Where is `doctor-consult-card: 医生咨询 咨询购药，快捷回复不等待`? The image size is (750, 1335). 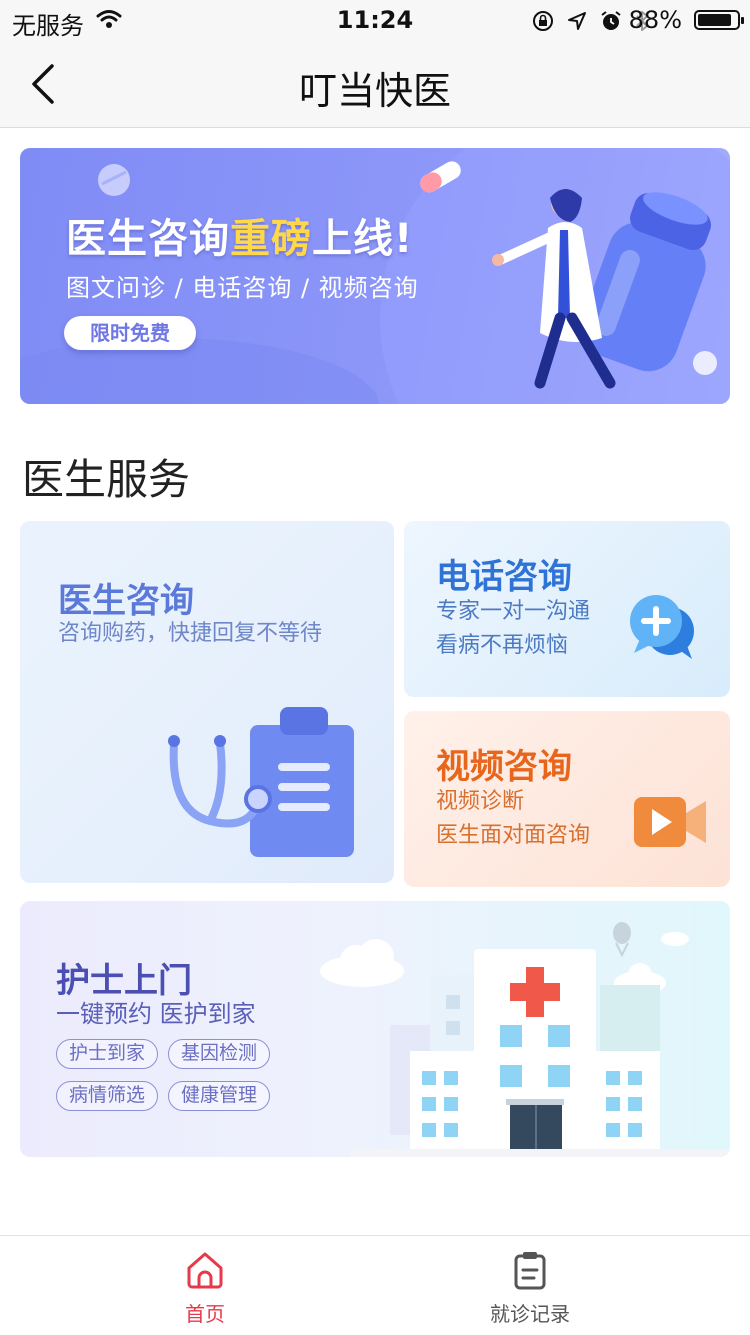 doctor-consult-card: 医生咨询 咨询购药，快捷回复不等待 is located at coordinates (207, 702).